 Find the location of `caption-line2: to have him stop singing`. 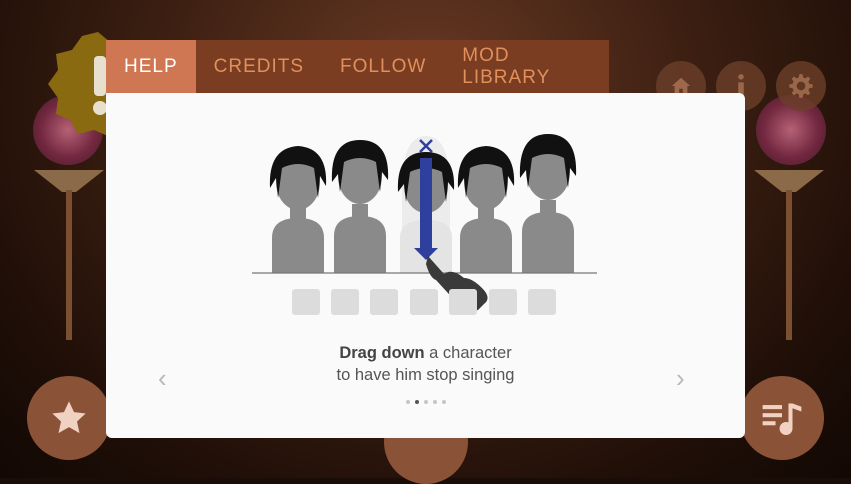

caption-line2: to have him stop singing is located at coordinates (425, 375).